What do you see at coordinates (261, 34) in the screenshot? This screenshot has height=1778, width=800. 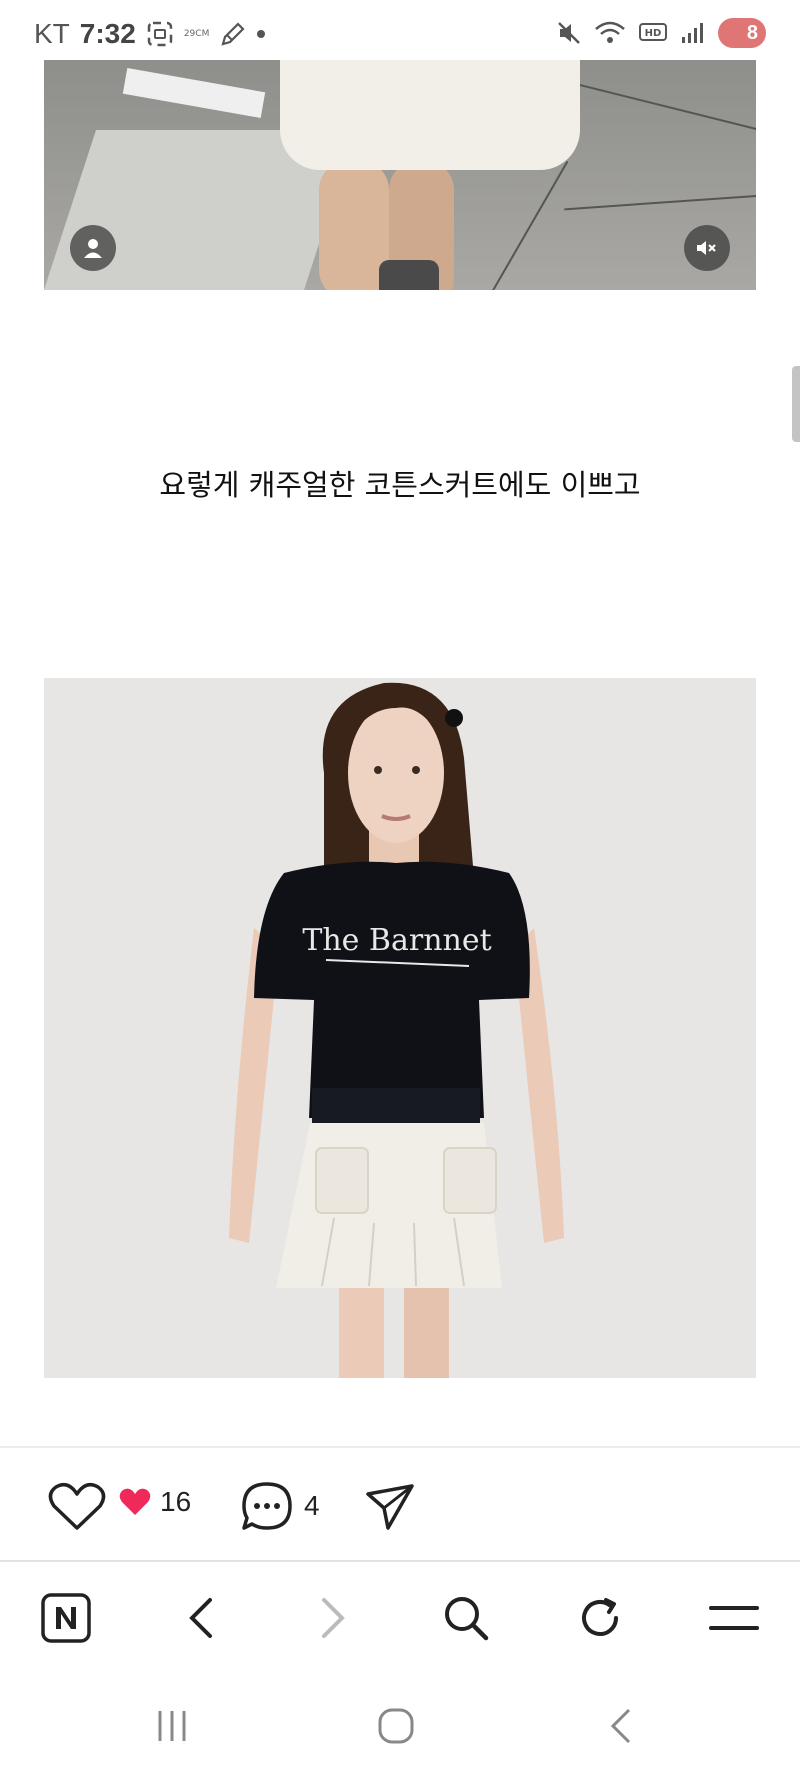 I see `notification-dot-icon` at bounding box center [261, 34].